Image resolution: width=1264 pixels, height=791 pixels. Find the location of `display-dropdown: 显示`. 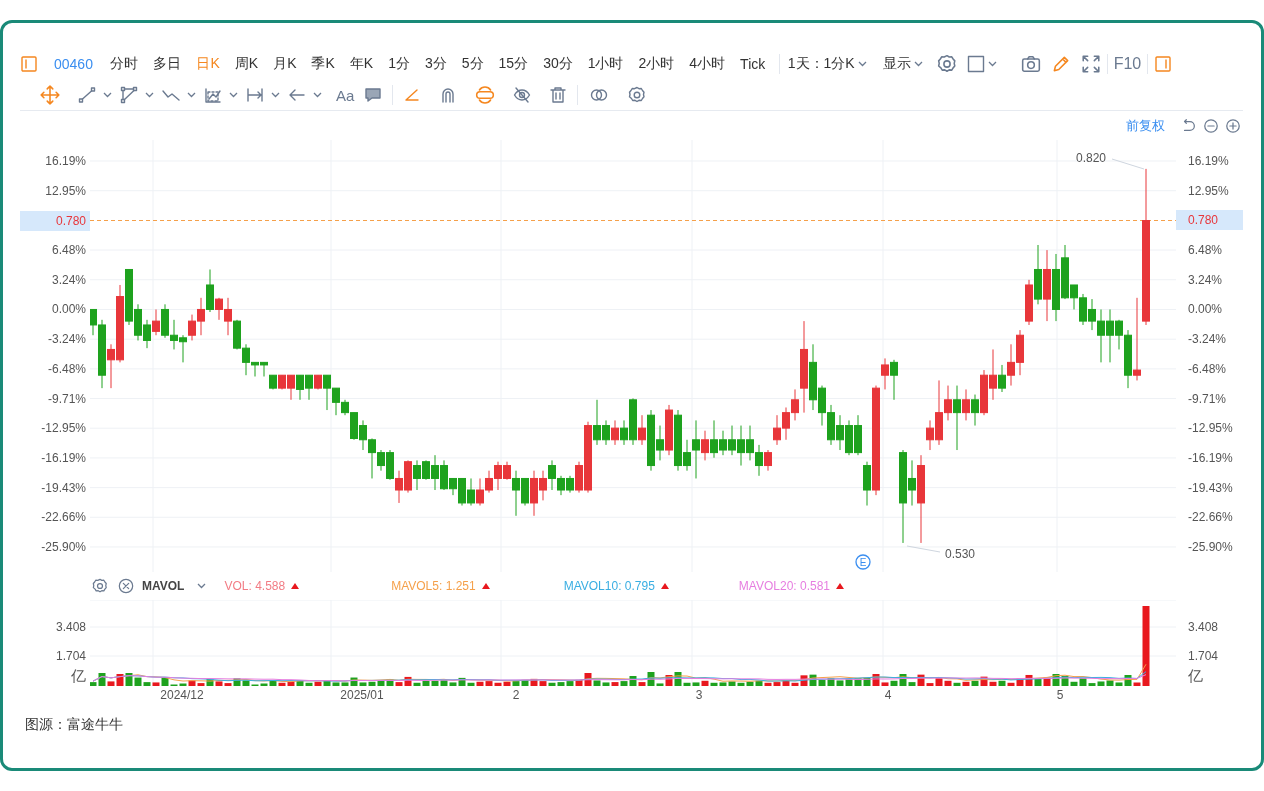

display-dropdown: 显示 is located at coordinates (903, 64).